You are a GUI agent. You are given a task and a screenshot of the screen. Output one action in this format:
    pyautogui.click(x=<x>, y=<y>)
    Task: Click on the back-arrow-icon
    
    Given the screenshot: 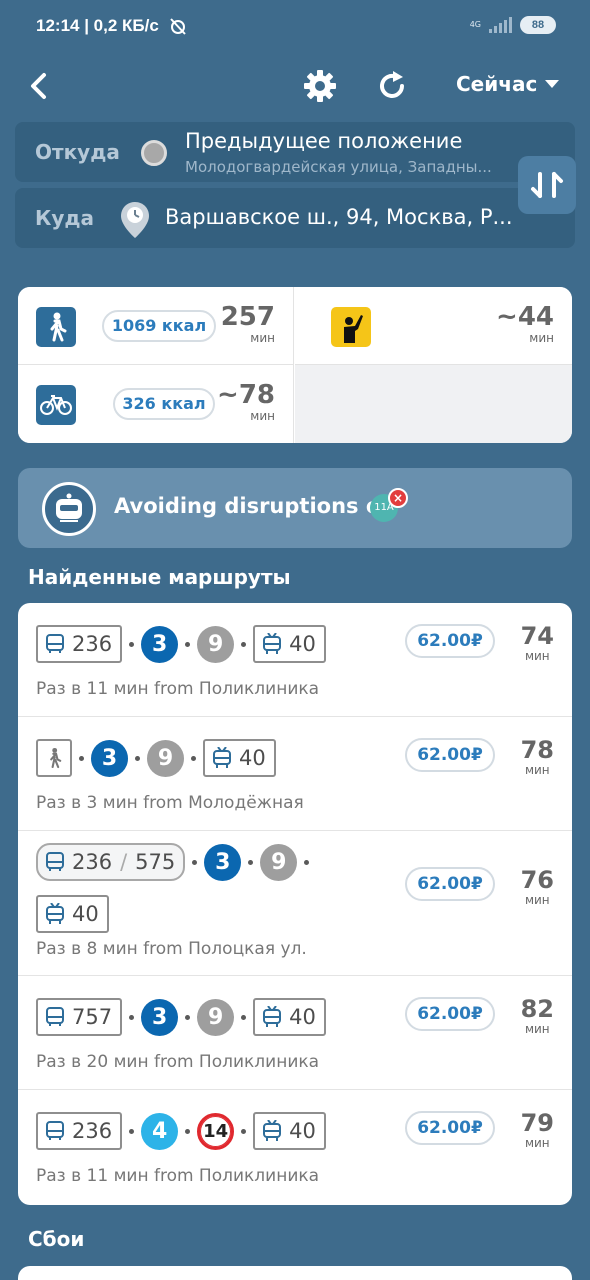 What is the action you would take?
    pyautogui.click(x=40, y=86)
    